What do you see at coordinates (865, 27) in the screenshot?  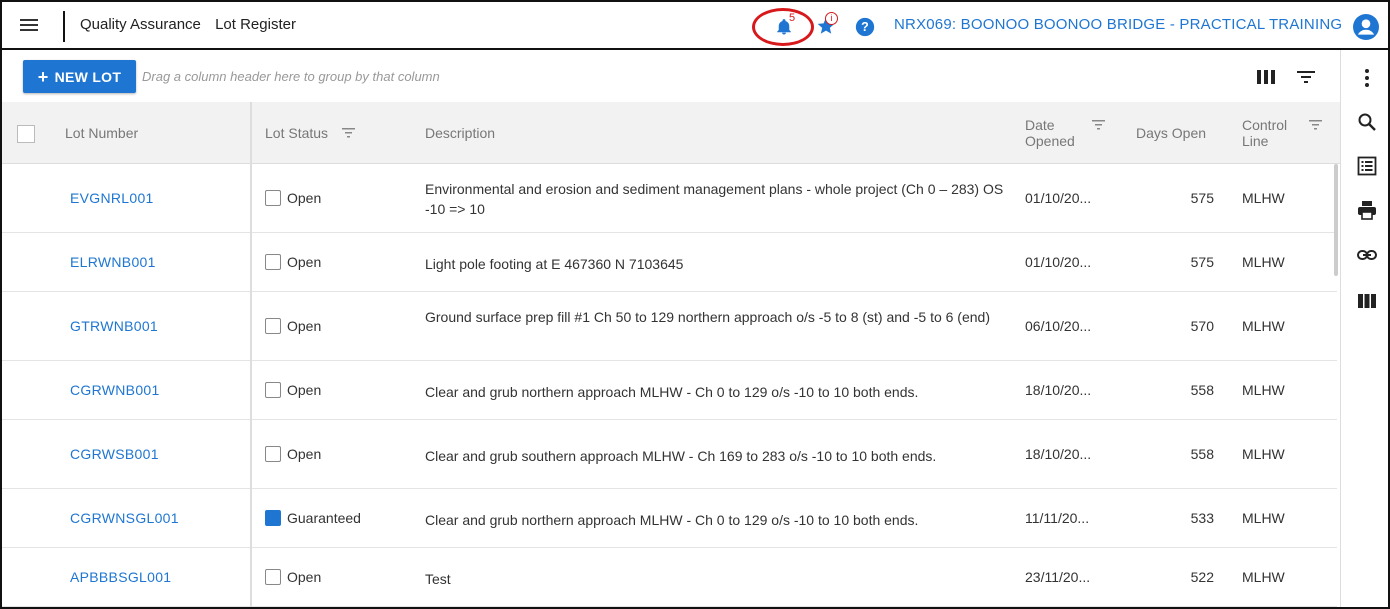 I see `help-icon: ?` at bounding box center [865, 27].